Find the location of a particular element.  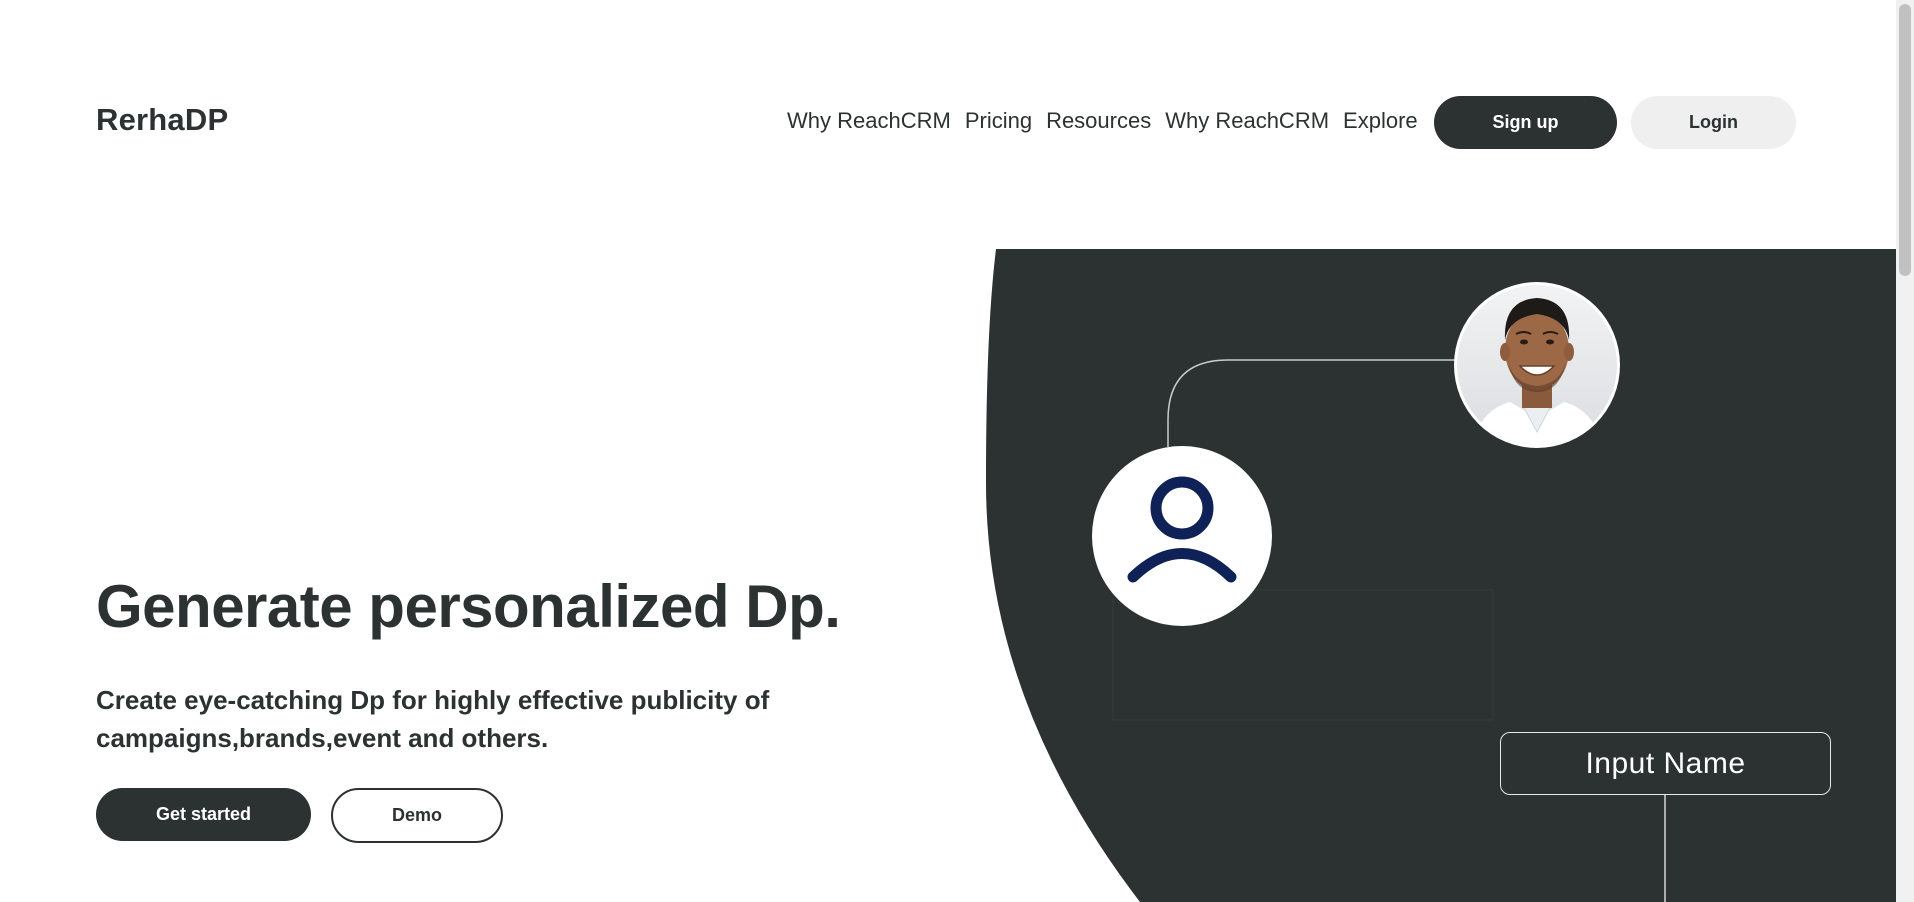

nav-item-pricing: Pricing is located at coordinates (998, 121).